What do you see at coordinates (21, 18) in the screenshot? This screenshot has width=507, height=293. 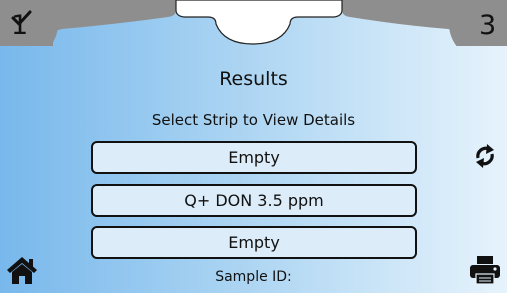 I see `checkmark-icon` at bounding box center [21, 18].